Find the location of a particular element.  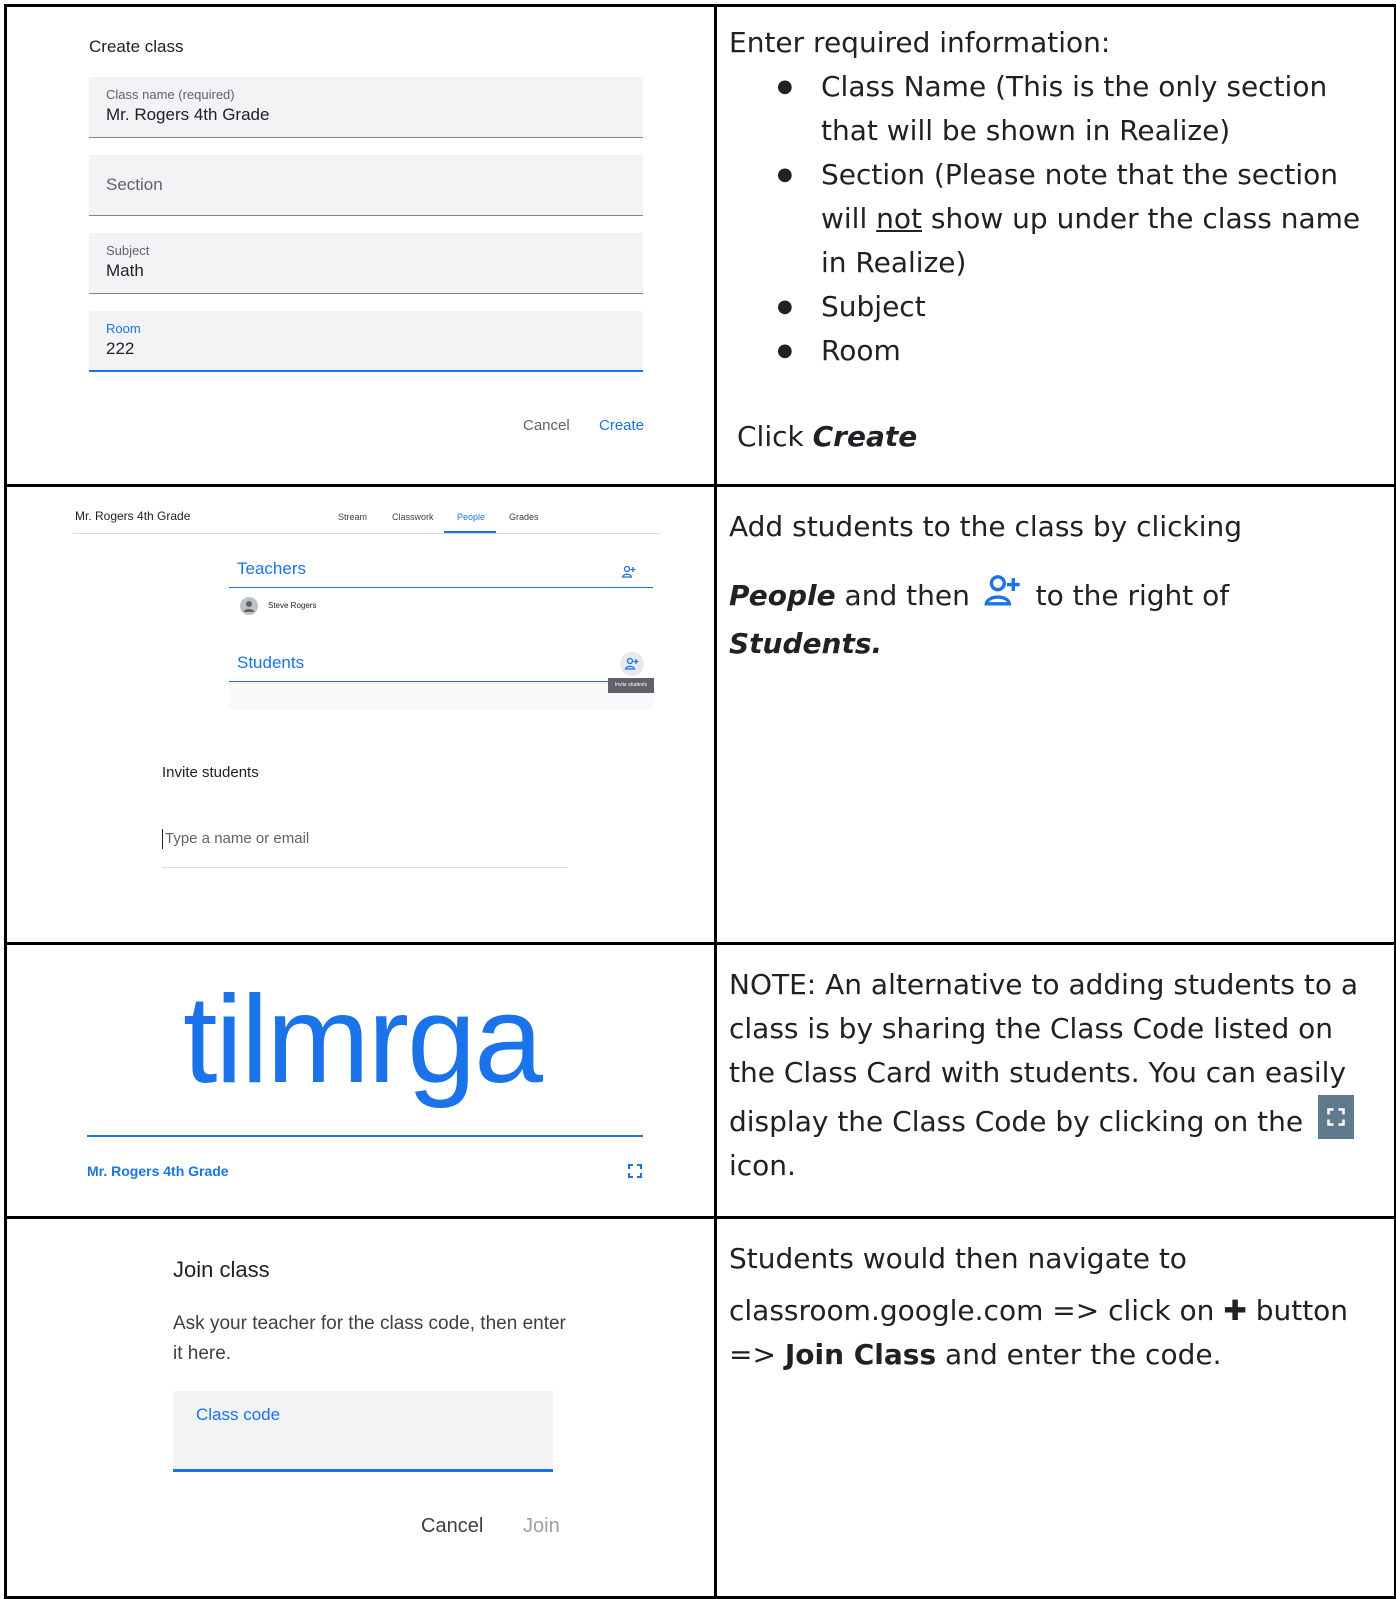

text-cursor is located at coordinates (162, 839).